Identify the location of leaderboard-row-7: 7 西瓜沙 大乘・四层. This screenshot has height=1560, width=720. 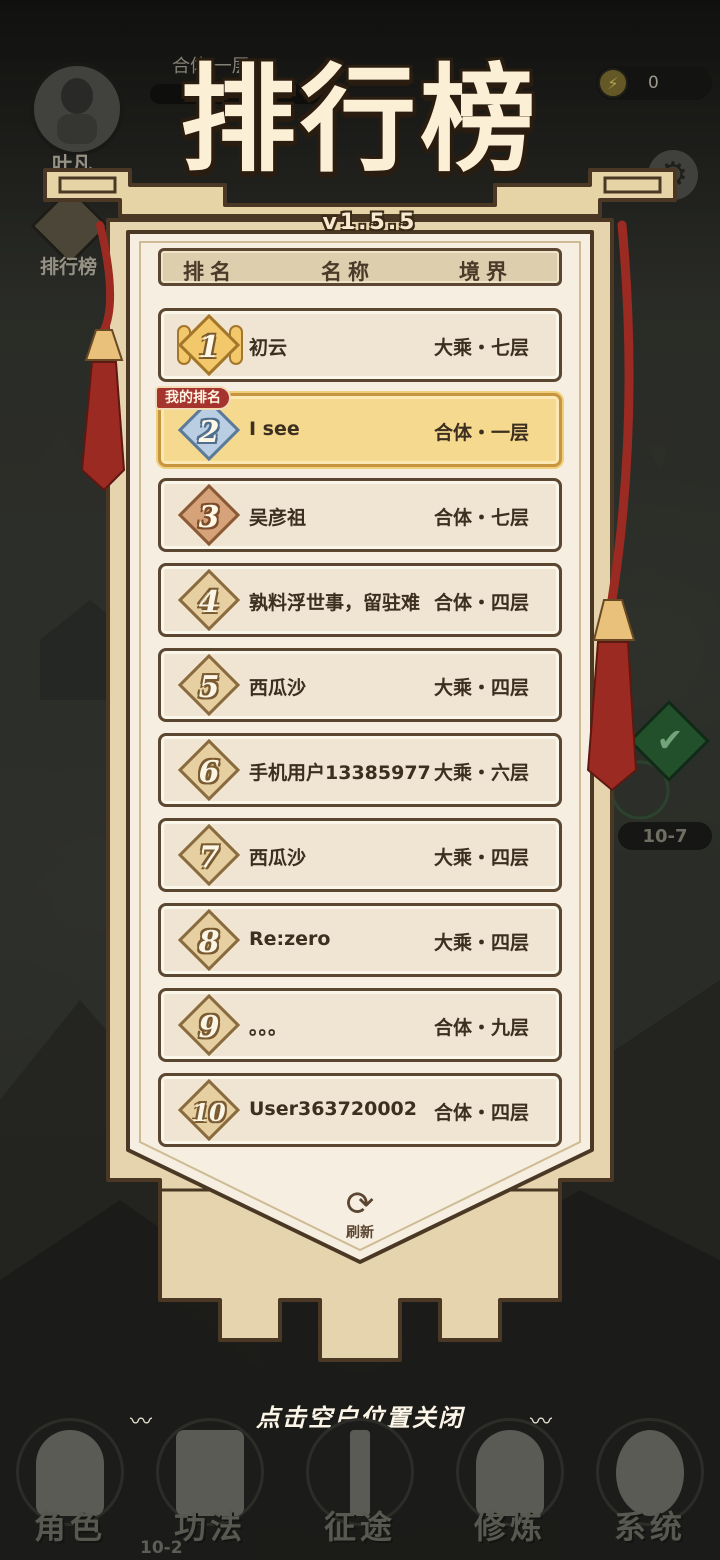
(360, 855).